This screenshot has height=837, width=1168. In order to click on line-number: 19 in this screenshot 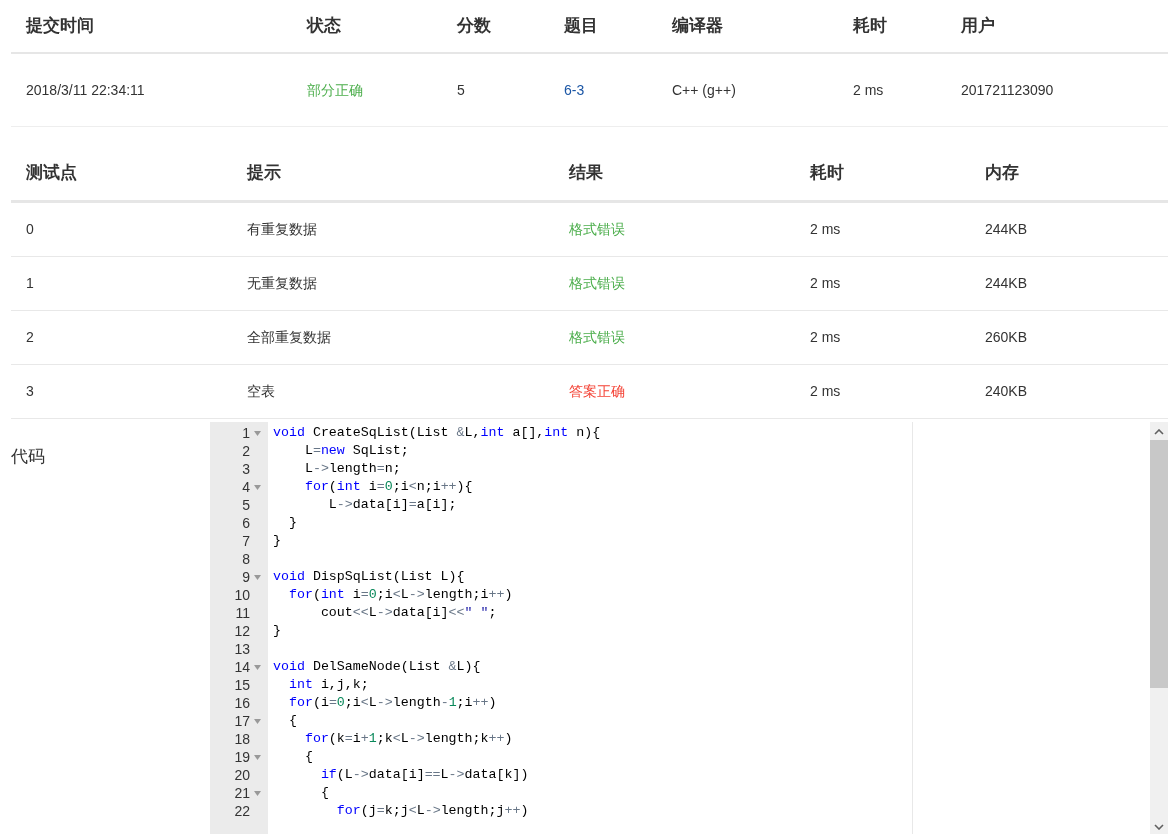, I will do `click(242, 757)`.